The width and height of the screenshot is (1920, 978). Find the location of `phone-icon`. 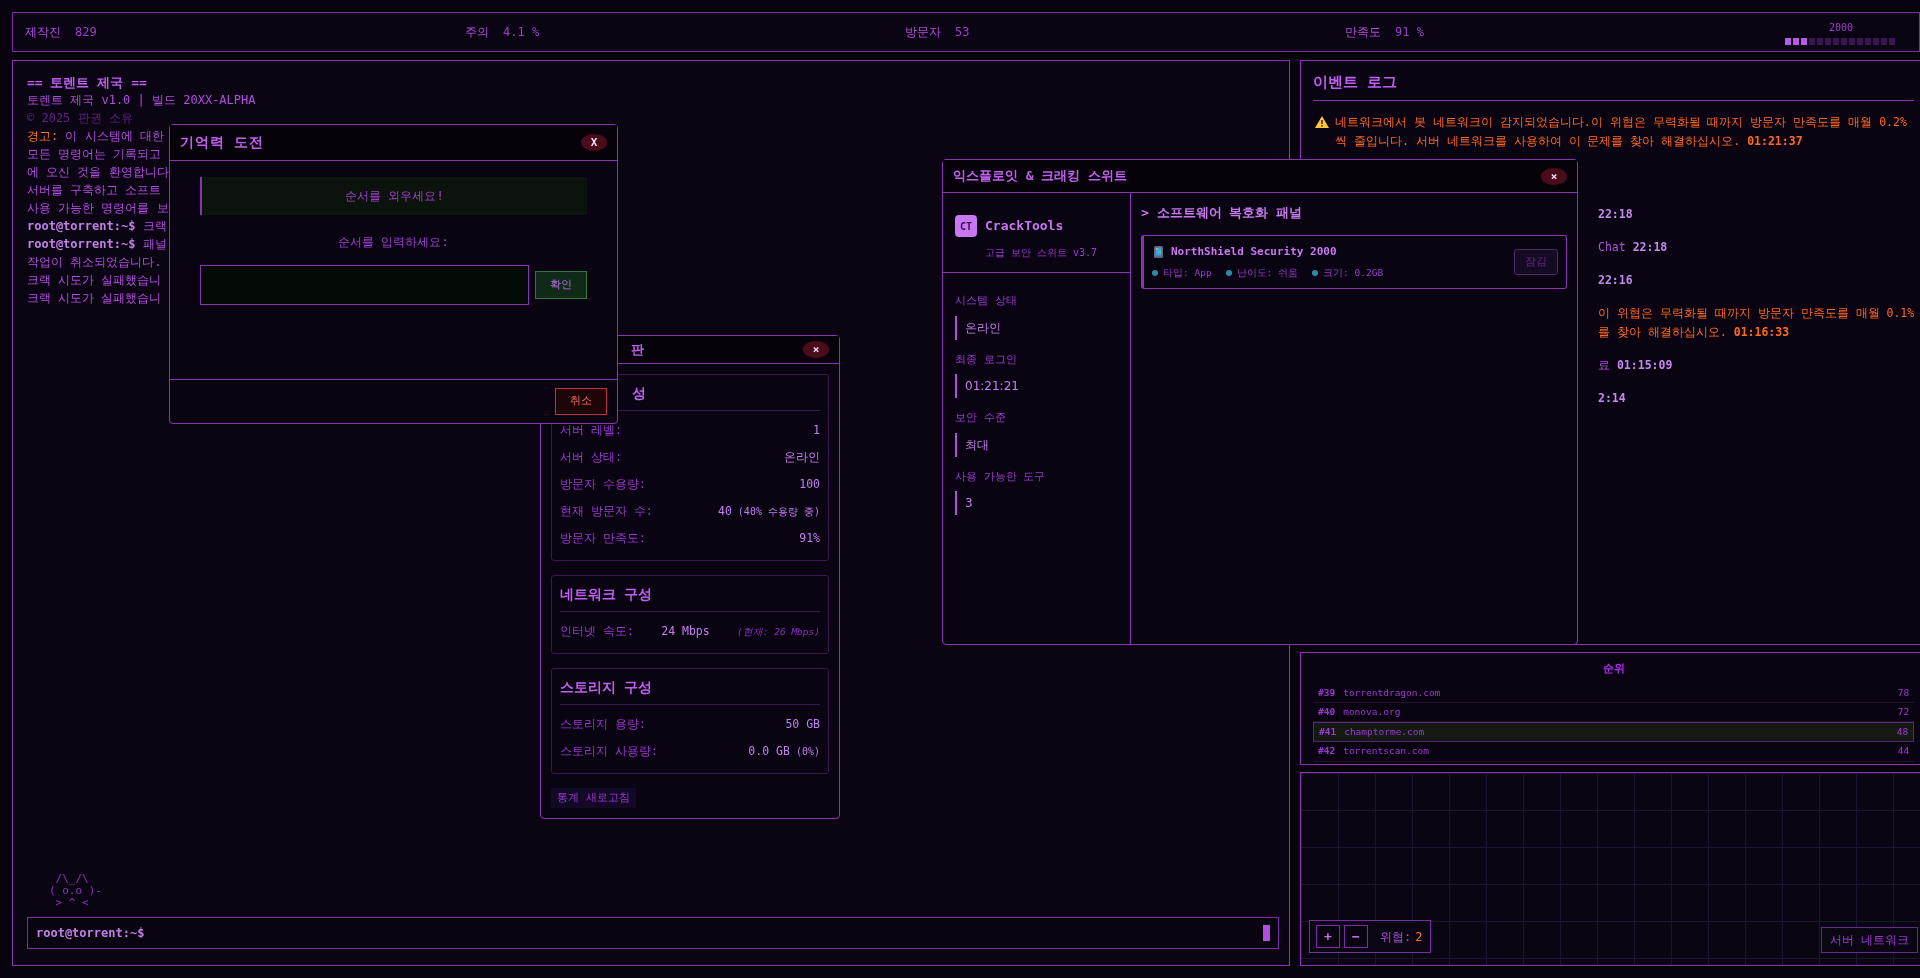

phone-icon is located at coordinates (1158, 251).